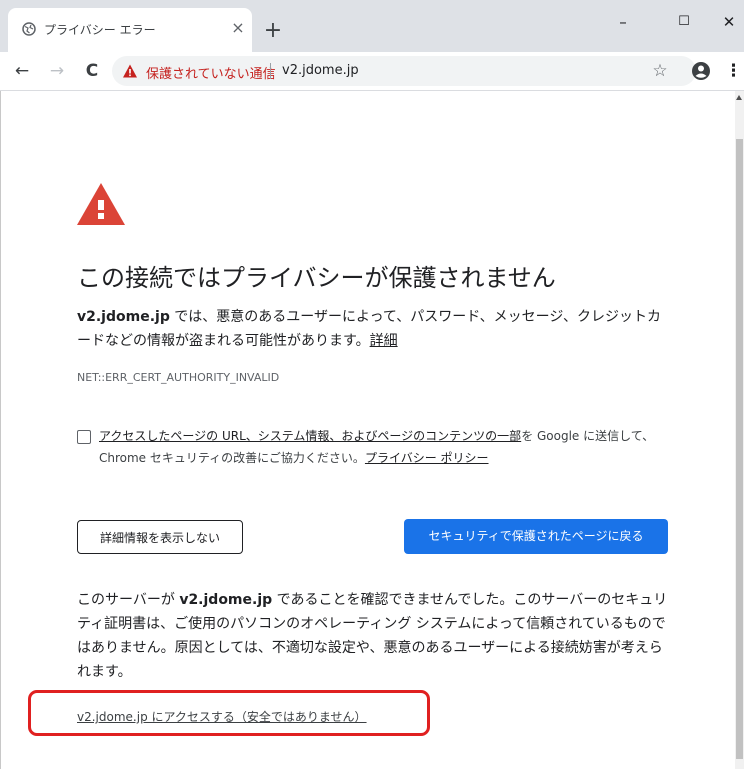  I want to click on details-domain: v2.jdome.jp, so click(226, 600).